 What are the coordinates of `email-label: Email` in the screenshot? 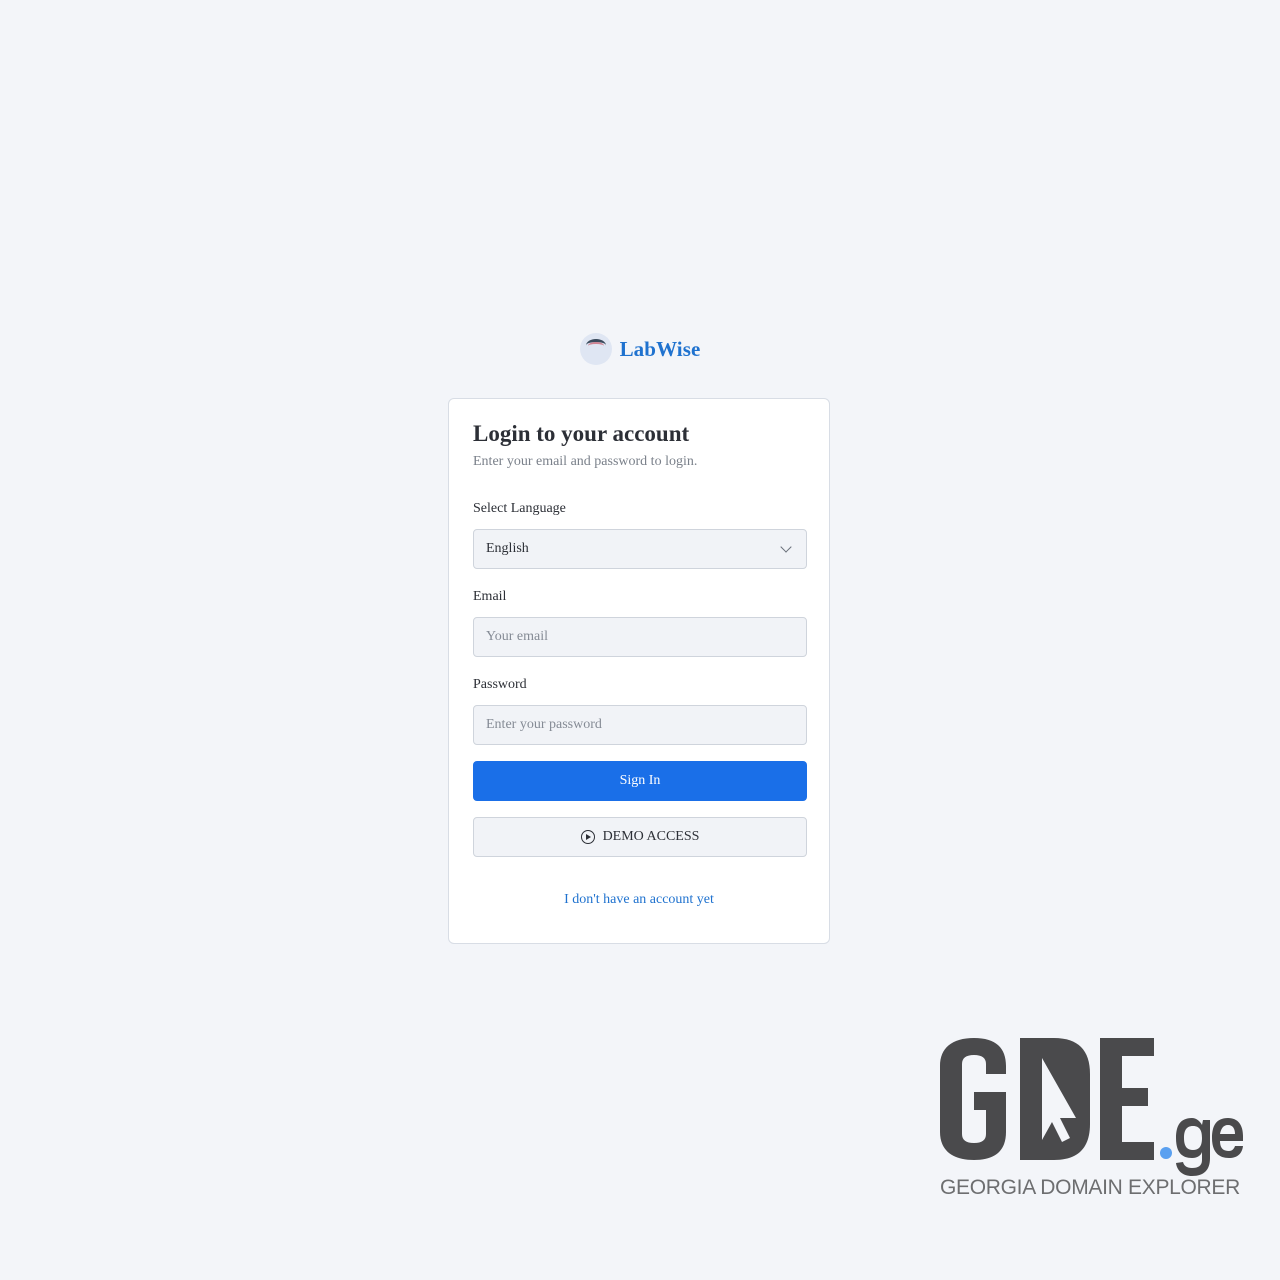 It's located at (490, 596).